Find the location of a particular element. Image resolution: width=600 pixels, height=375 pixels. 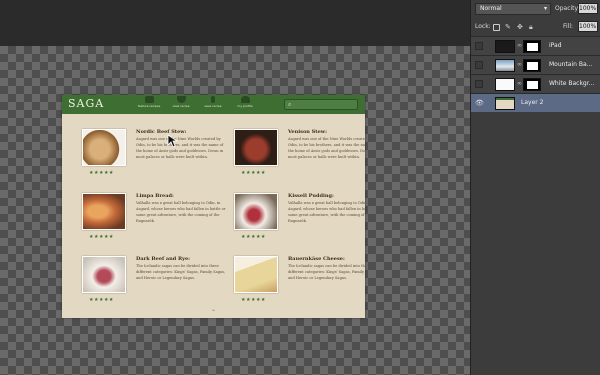

recipe-title: Bauernkäse Cheese: is located at coordinates (316, 259).